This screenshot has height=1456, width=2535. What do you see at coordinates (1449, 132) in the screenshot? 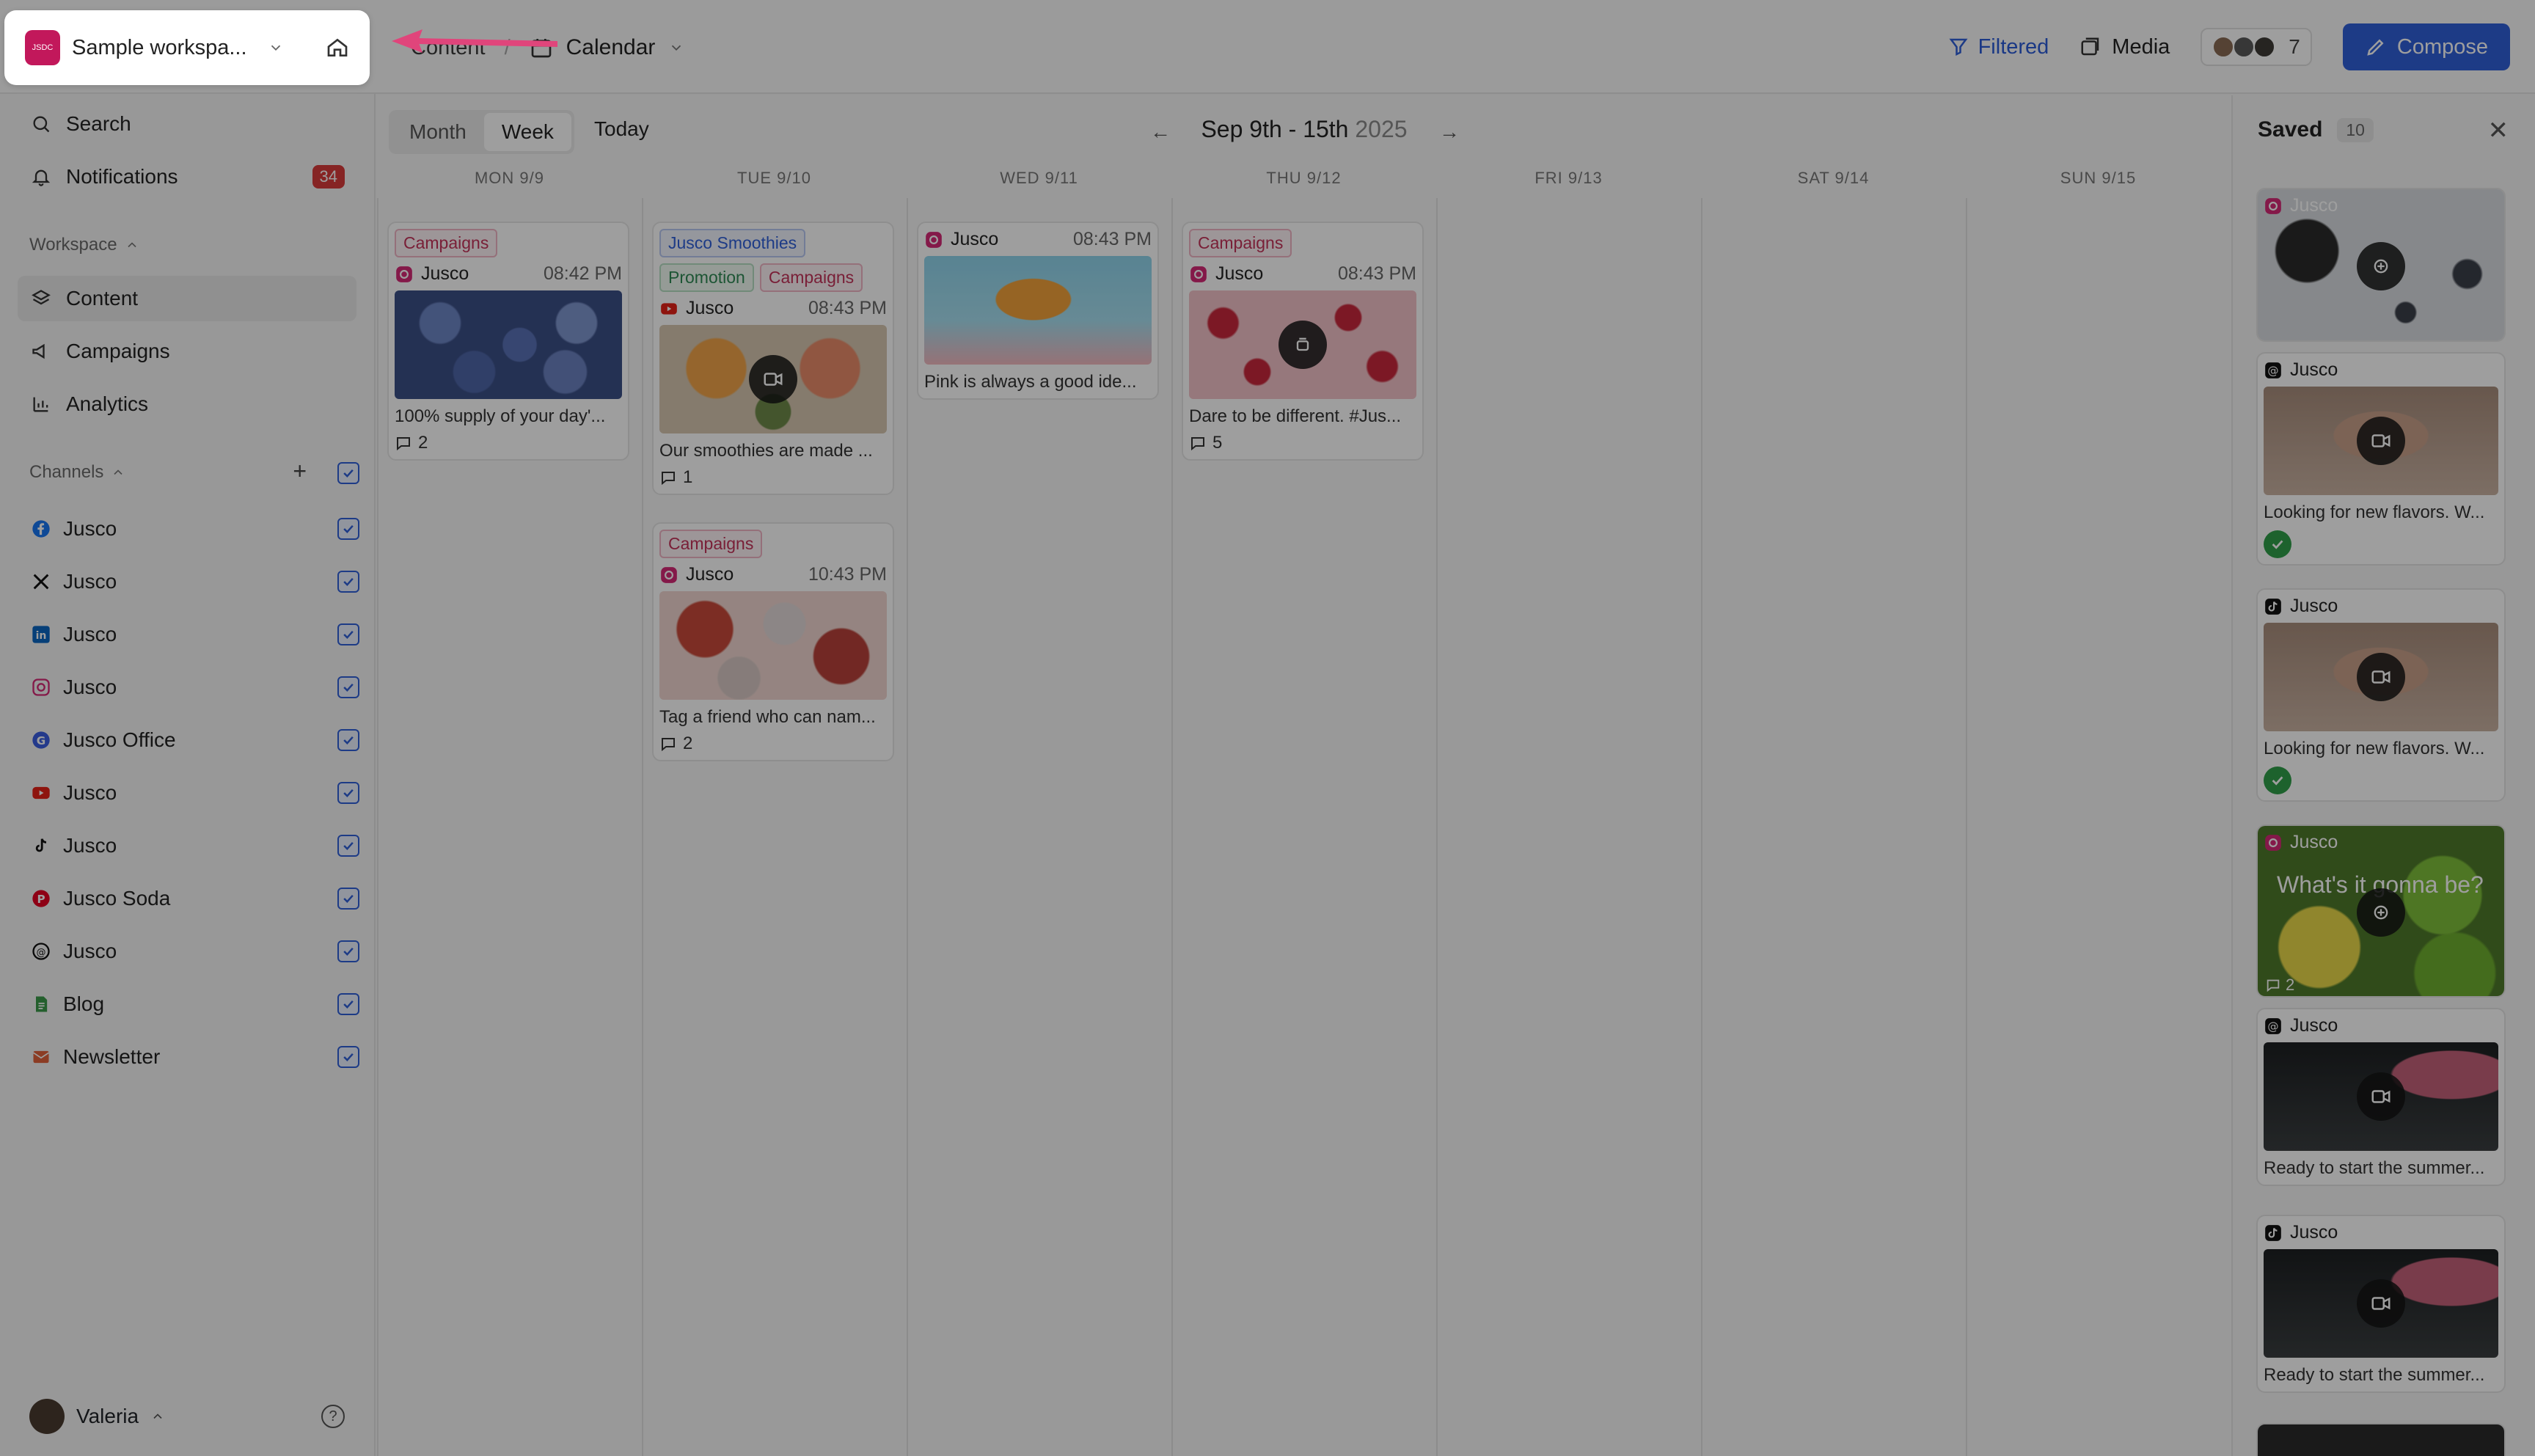
I see `next-week-icon: →` at bounding box center [1449, 132].